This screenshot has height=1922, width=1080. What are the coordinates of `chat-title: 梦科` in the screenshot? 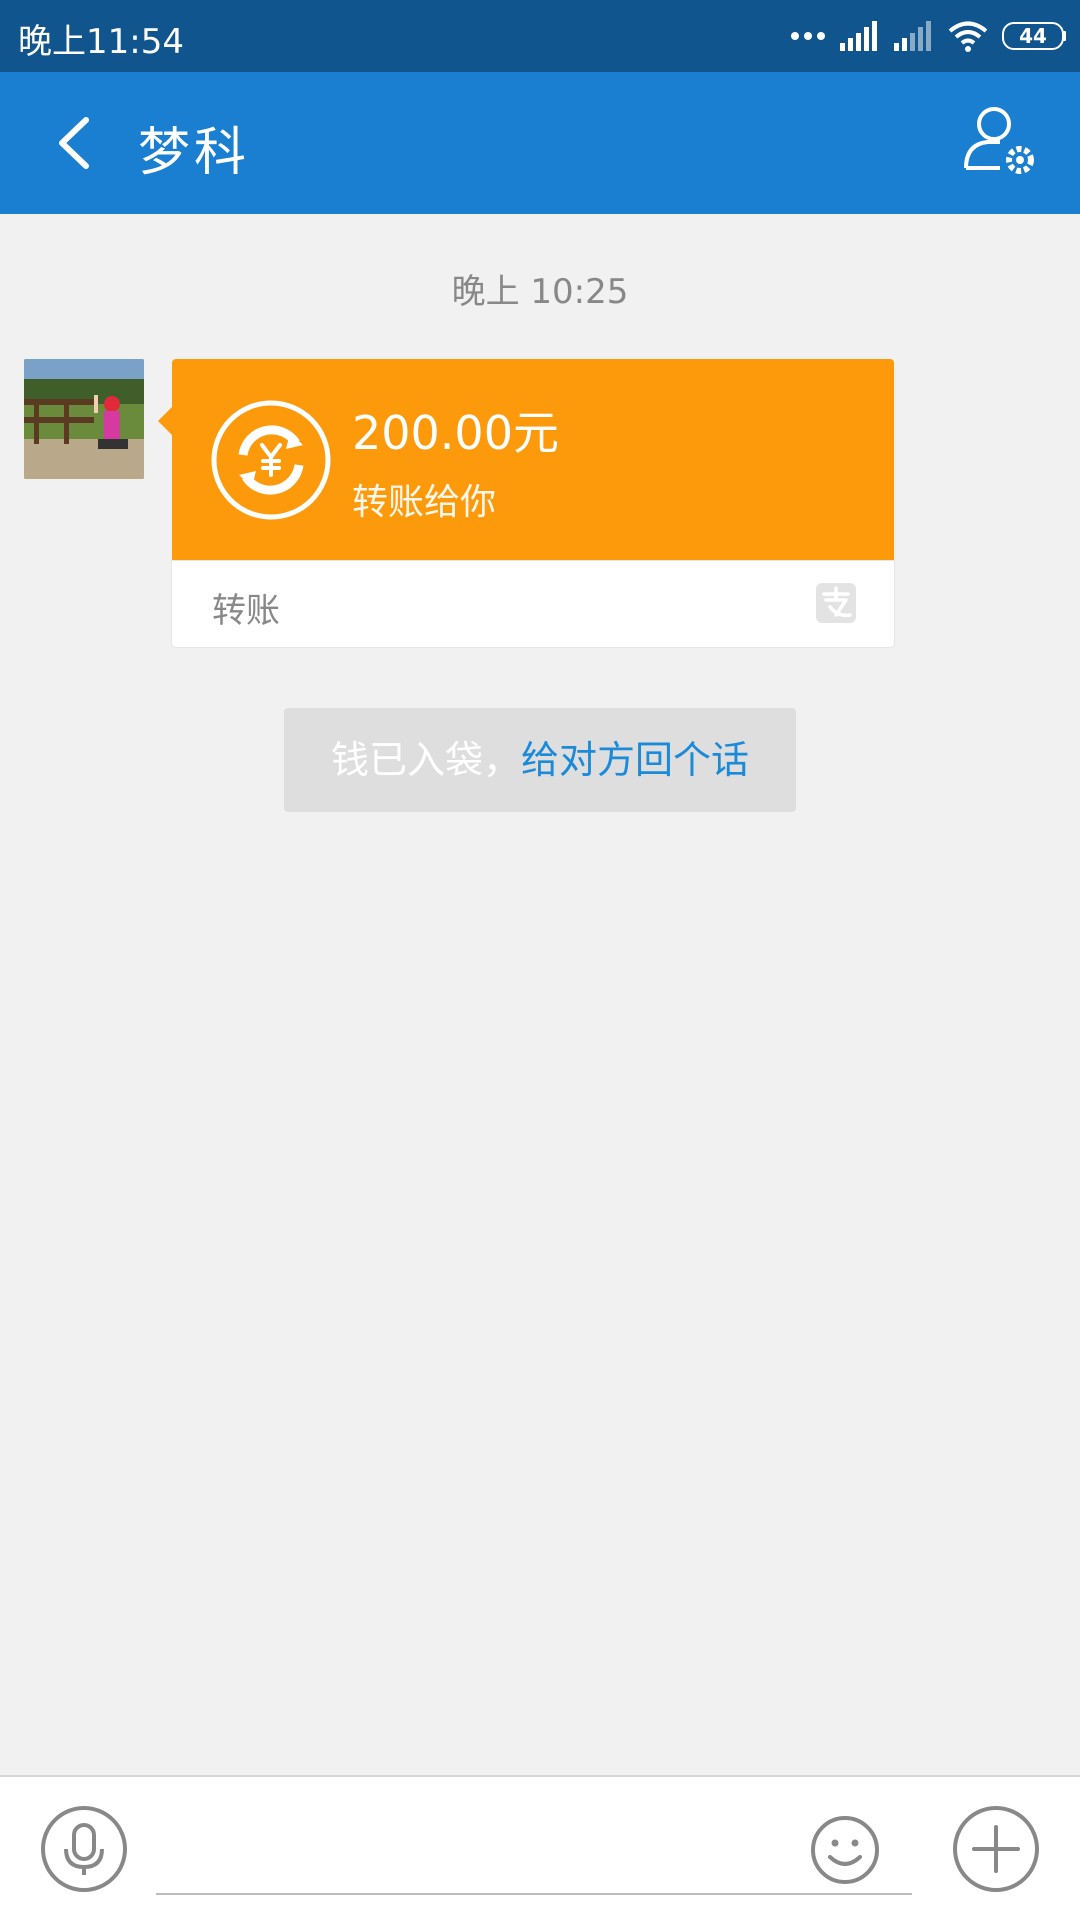 It's located at (194, 153).